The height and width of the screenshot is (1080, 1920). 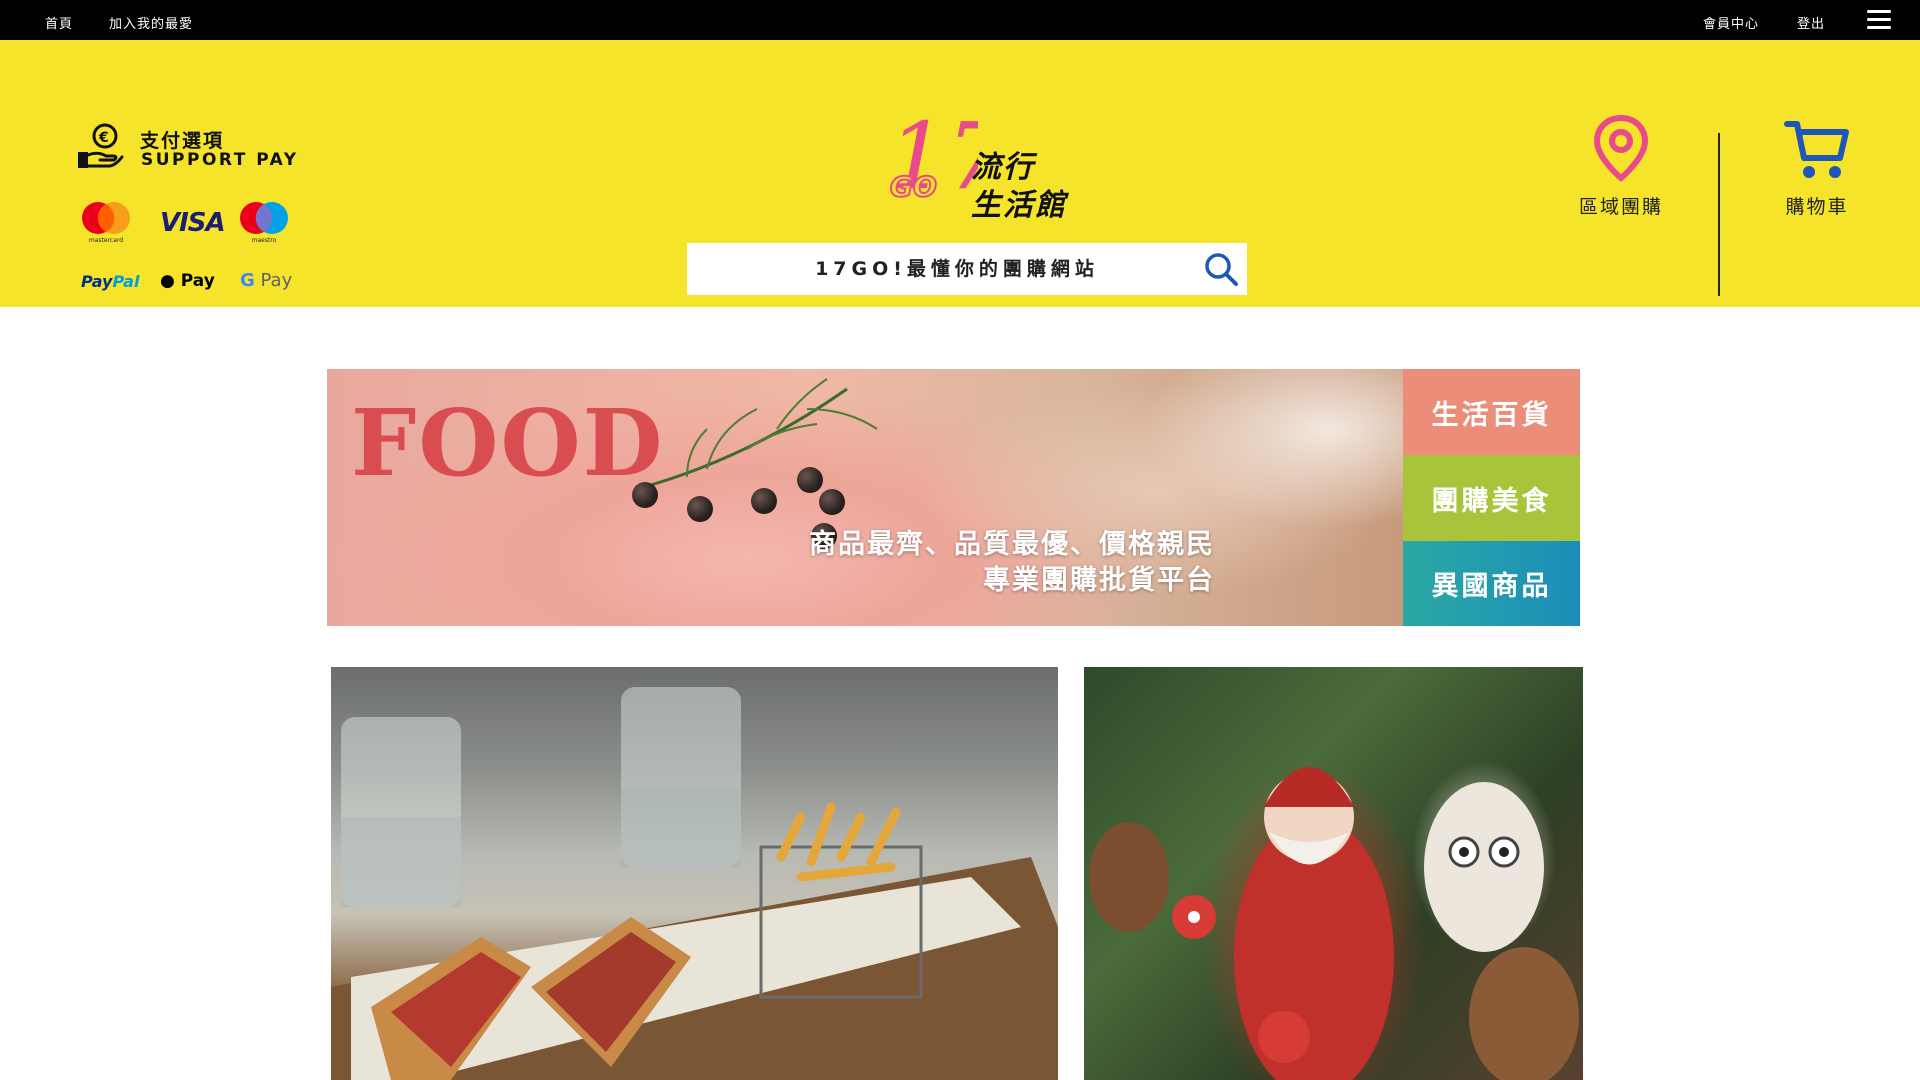 I want to click on search-icon, so click(x=1221, y=269).